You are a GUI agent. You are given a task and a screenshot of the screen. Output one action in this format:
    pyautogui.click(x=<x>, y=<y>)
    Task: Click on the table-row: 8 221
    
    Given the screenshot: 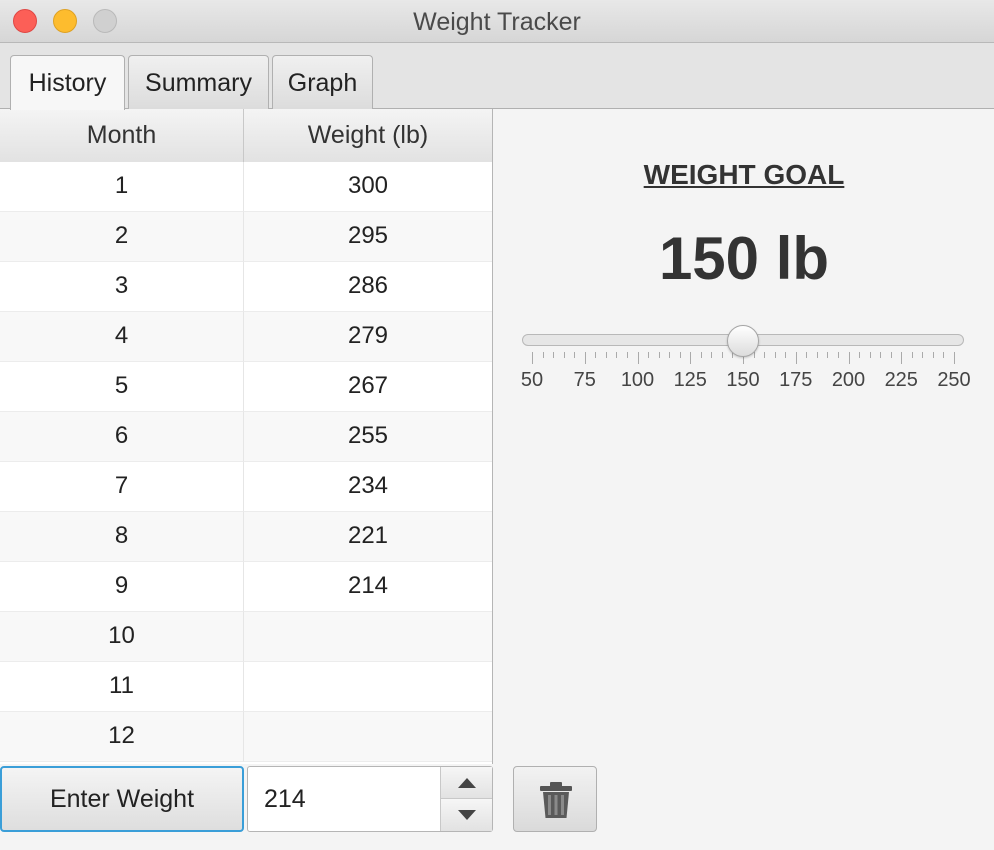 What is the action you would take?
    pyautogui.click(x=246, y=537)
    